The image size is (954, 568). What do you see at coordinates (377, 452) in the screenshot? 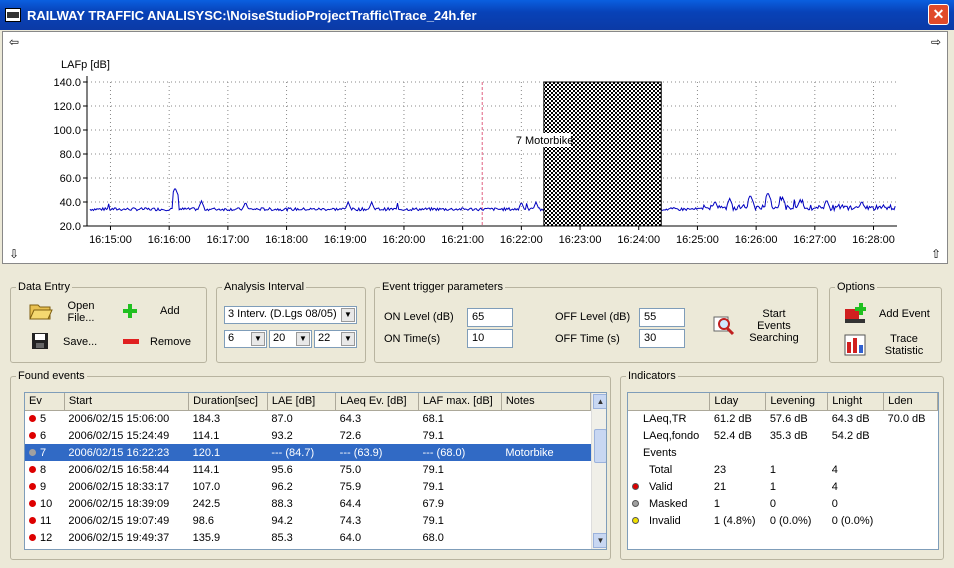
I see `event-laeq-cell: --- (63.9)` at bounding box center [377, 452].